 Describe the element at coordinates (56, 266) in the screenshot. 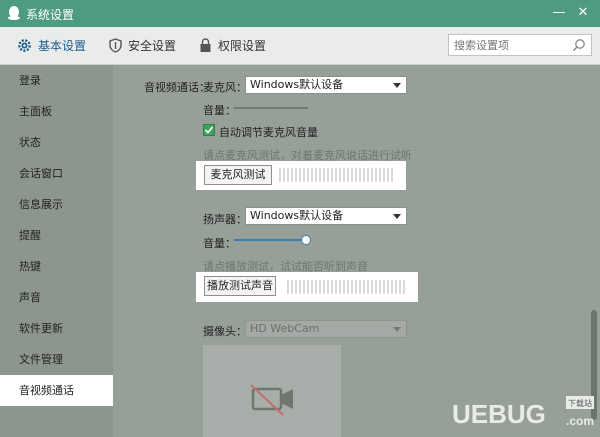

I see `sidebar-item-hotkeys: 热键` at that location.